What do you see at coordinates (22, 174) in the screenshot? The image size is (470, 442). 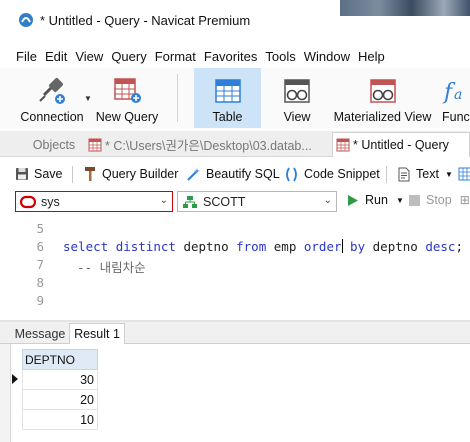 I see `save-icon` at bounding box center [22, 174].